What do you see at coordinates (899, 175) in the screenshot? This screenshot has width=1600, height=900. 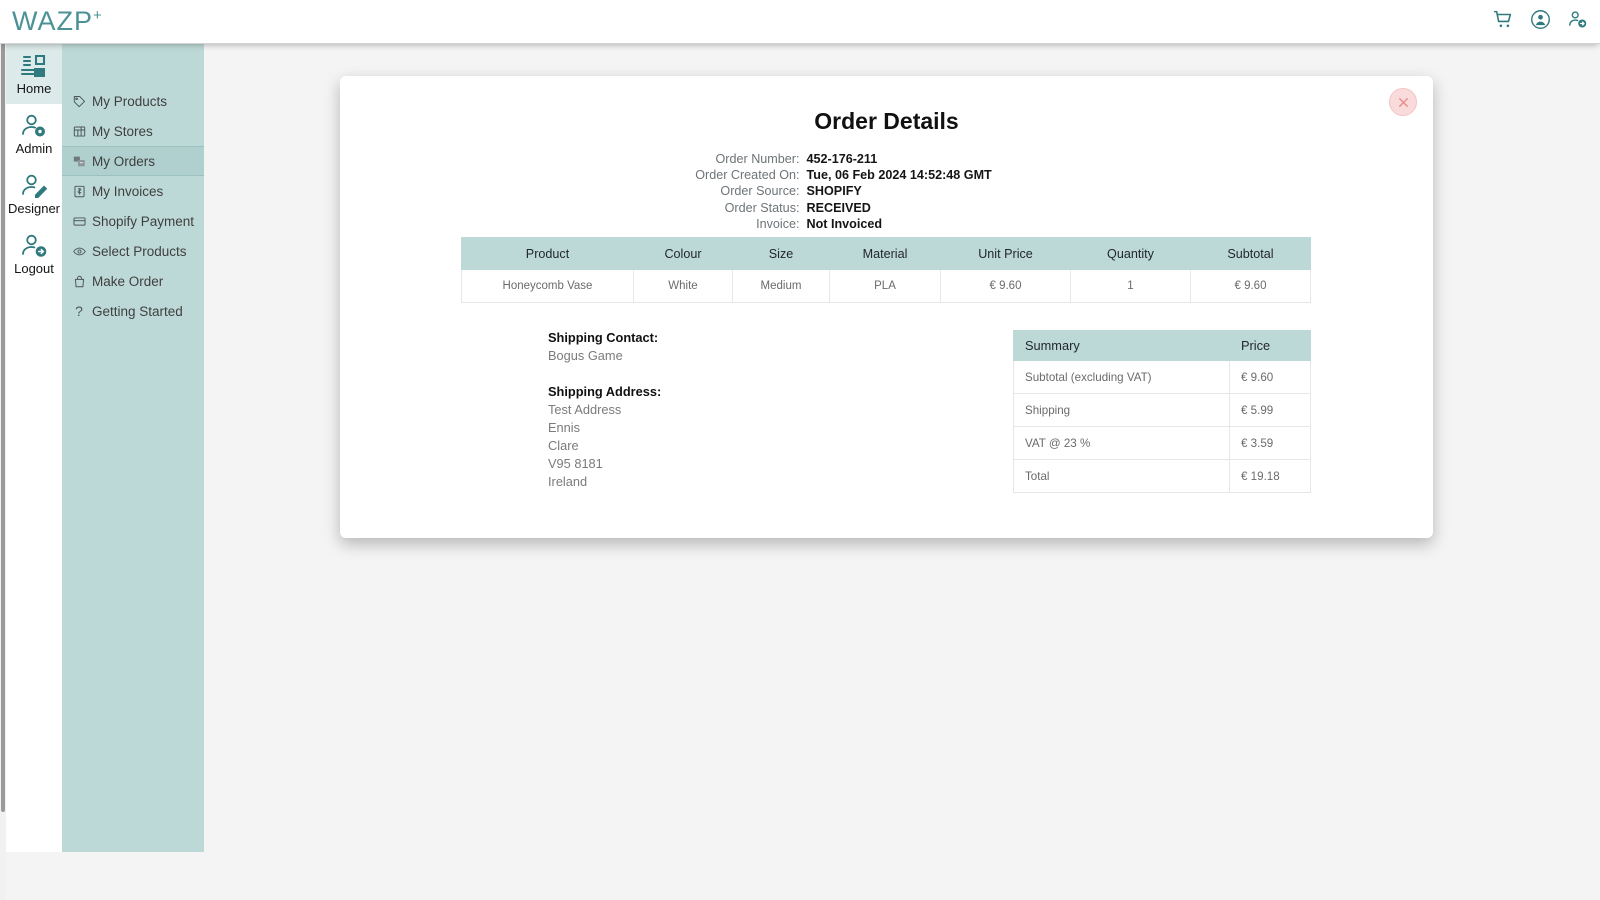 I see `order-meta-value: Tue, 06 Feb 2024 14:52:48 GMT` at bounding box center [899, 175].